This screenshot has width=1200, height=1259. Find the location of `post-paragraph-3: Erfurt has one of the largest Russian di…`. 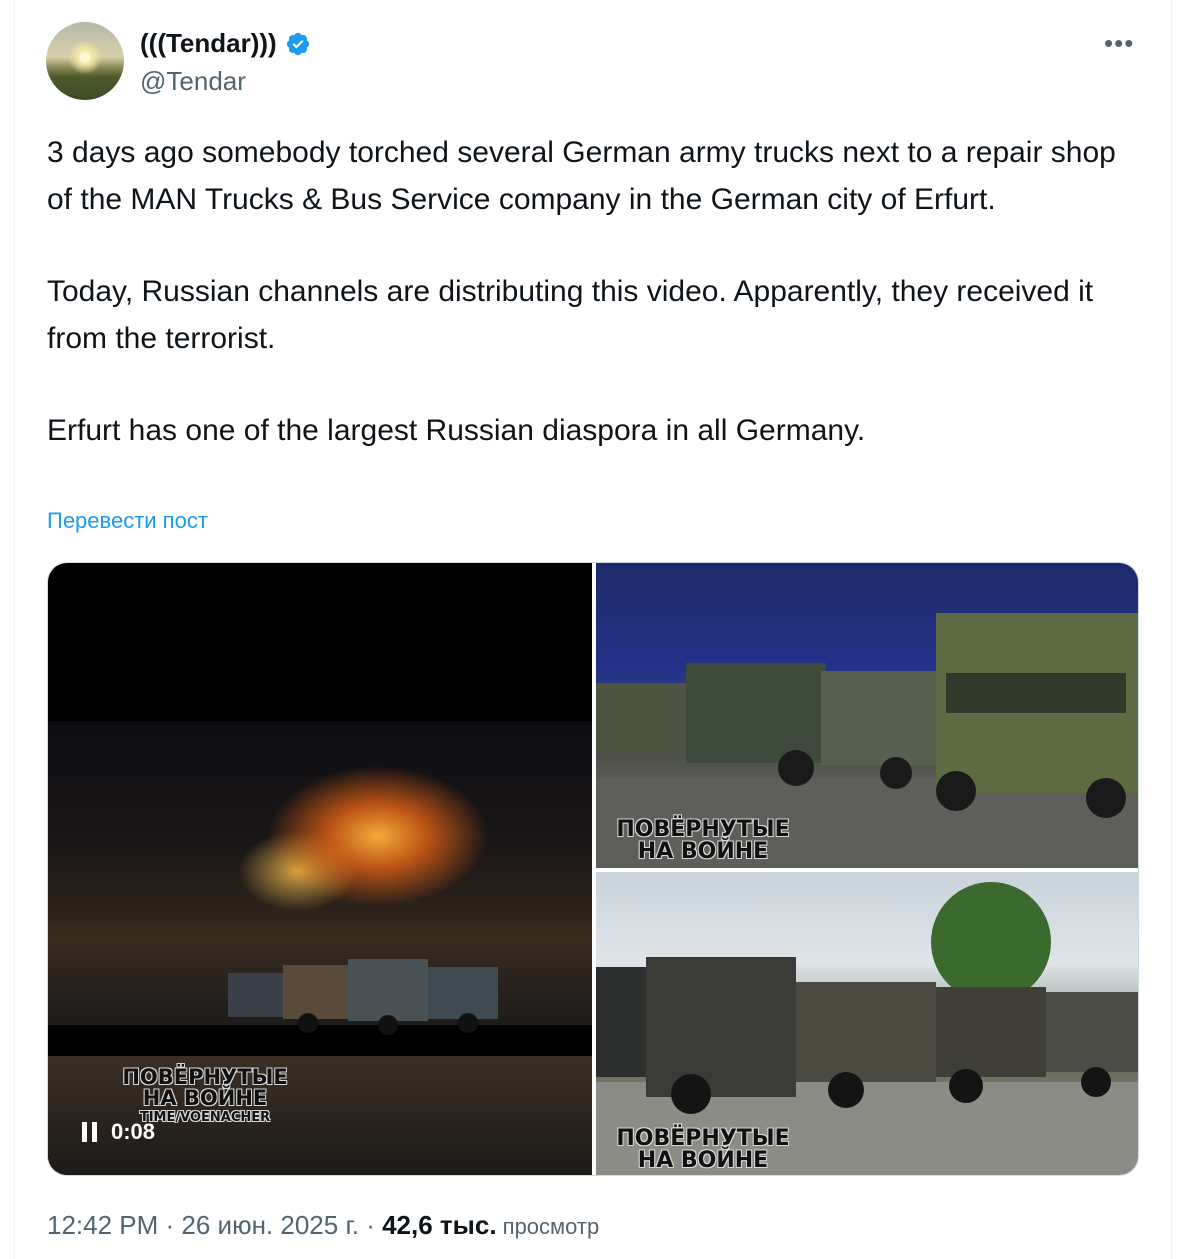

post-paragraph-3: Erfurt has one of the largest Russian di… is located at coordinates (456, 430).